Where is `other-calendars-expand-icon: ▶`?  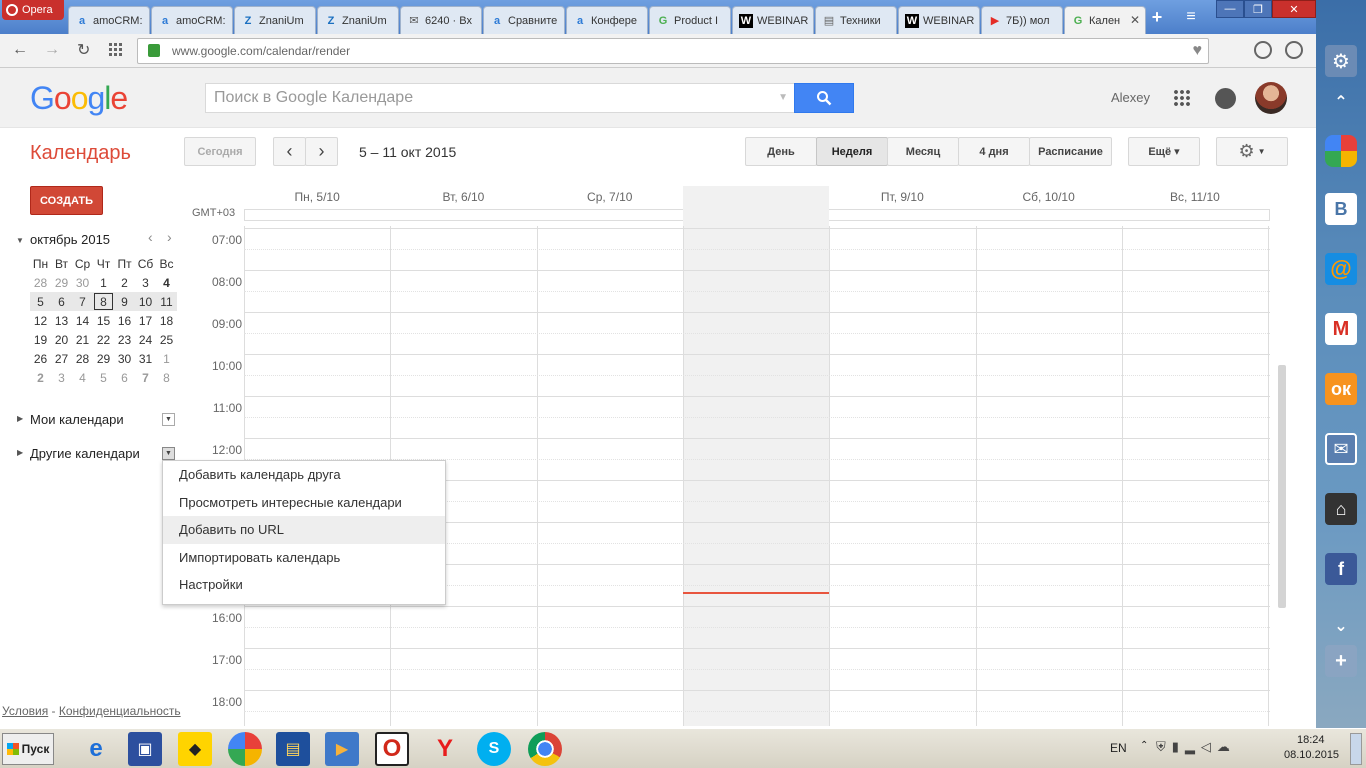
other-calendars-expand-icon: ▶ is located at coordinates (20, 452).